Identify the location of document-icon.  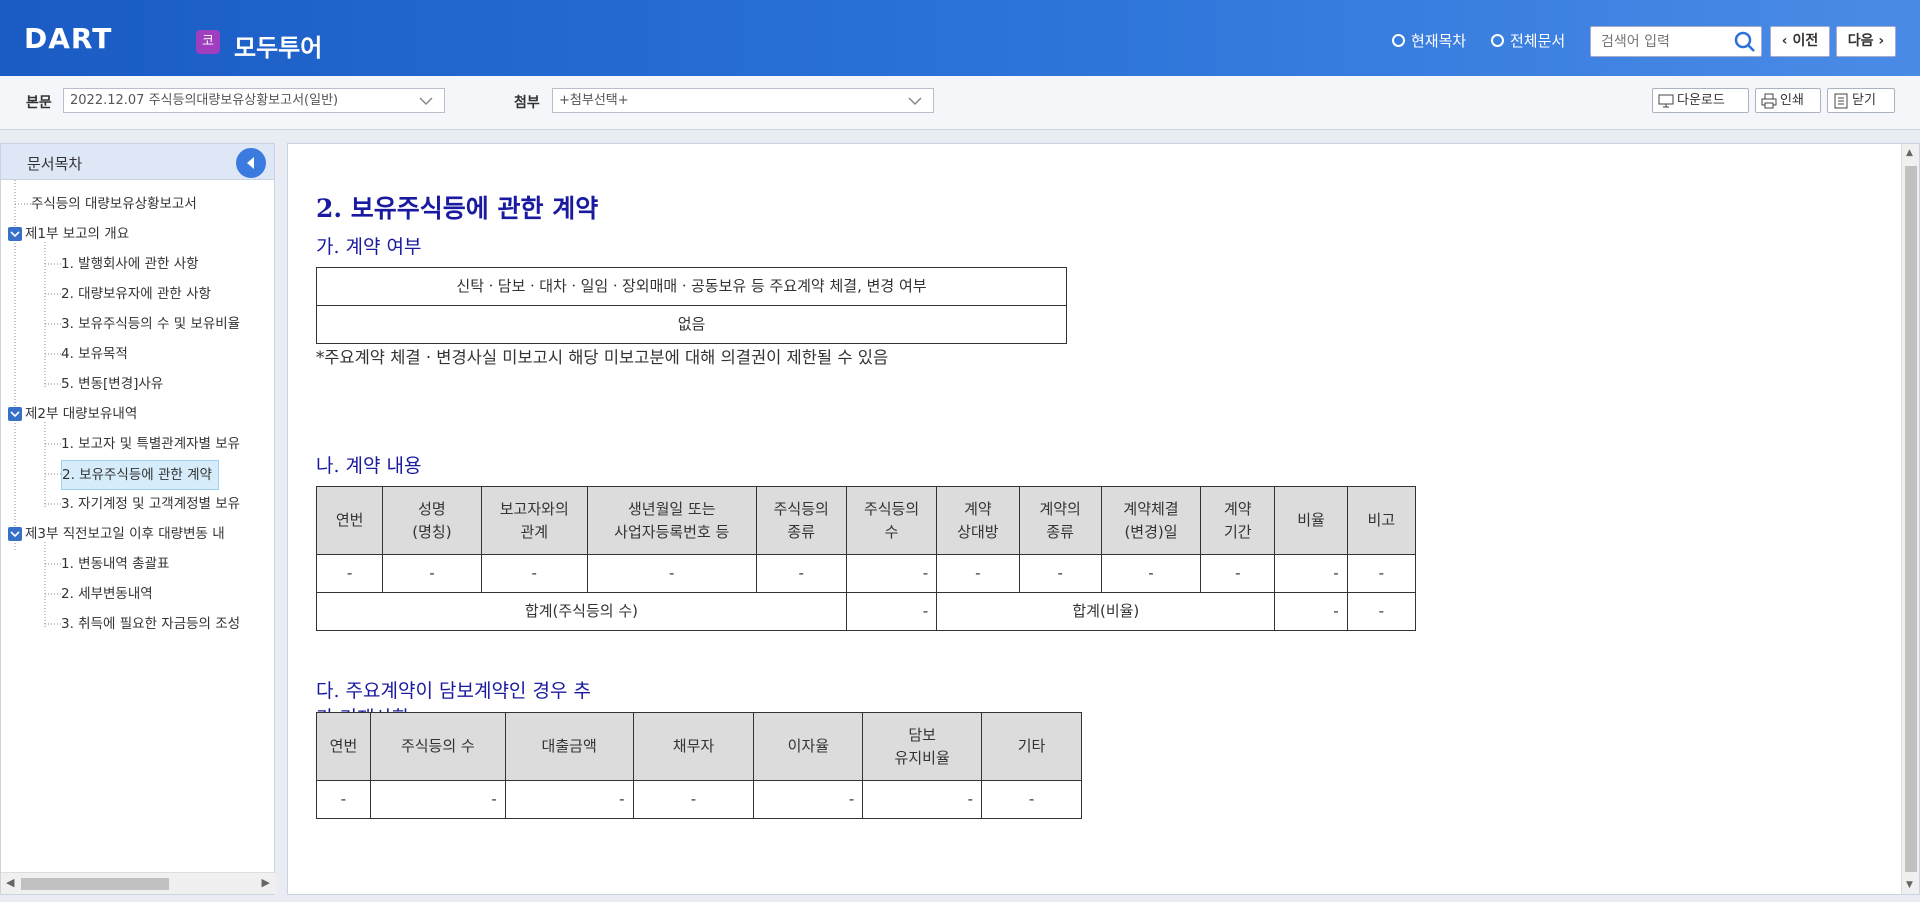
(1841, 105).